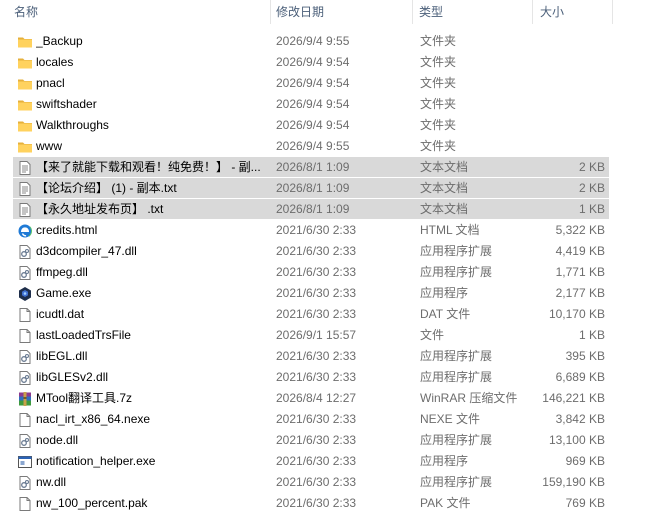  I want to click on file-size: 969 KB, so click(585, 461).